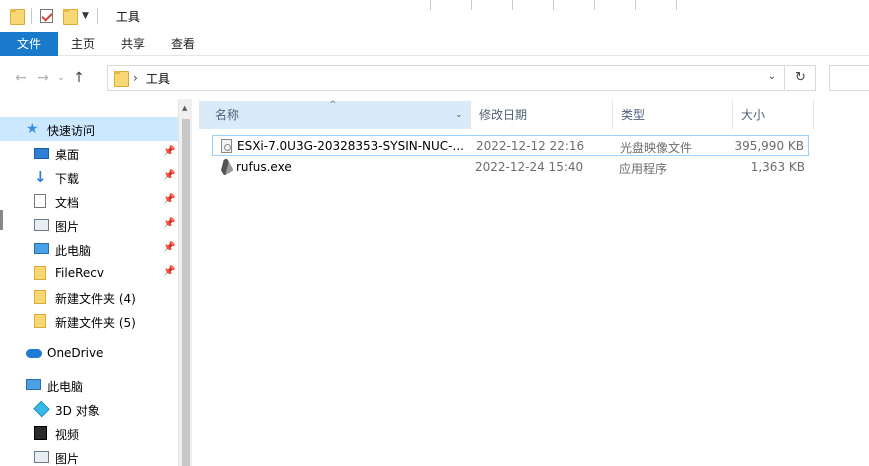  I want to click on nav-desktop: 桌面 📌, so click(89, 153).